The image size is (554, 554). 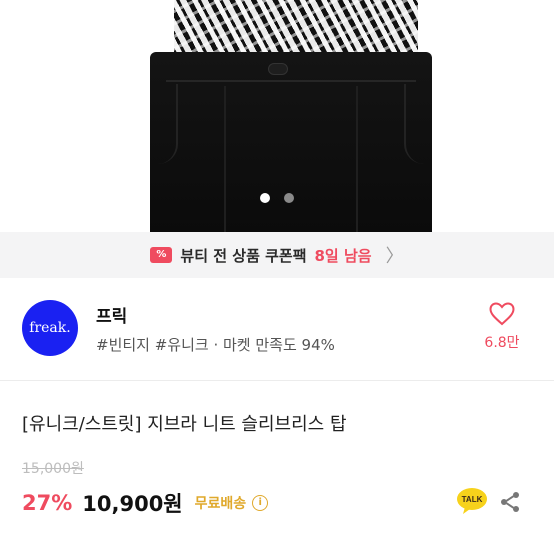 What do you see at coordinates (47, 503) in the screenshot?
I see `discount-rate: 27%` at bounding box center [47, 503].